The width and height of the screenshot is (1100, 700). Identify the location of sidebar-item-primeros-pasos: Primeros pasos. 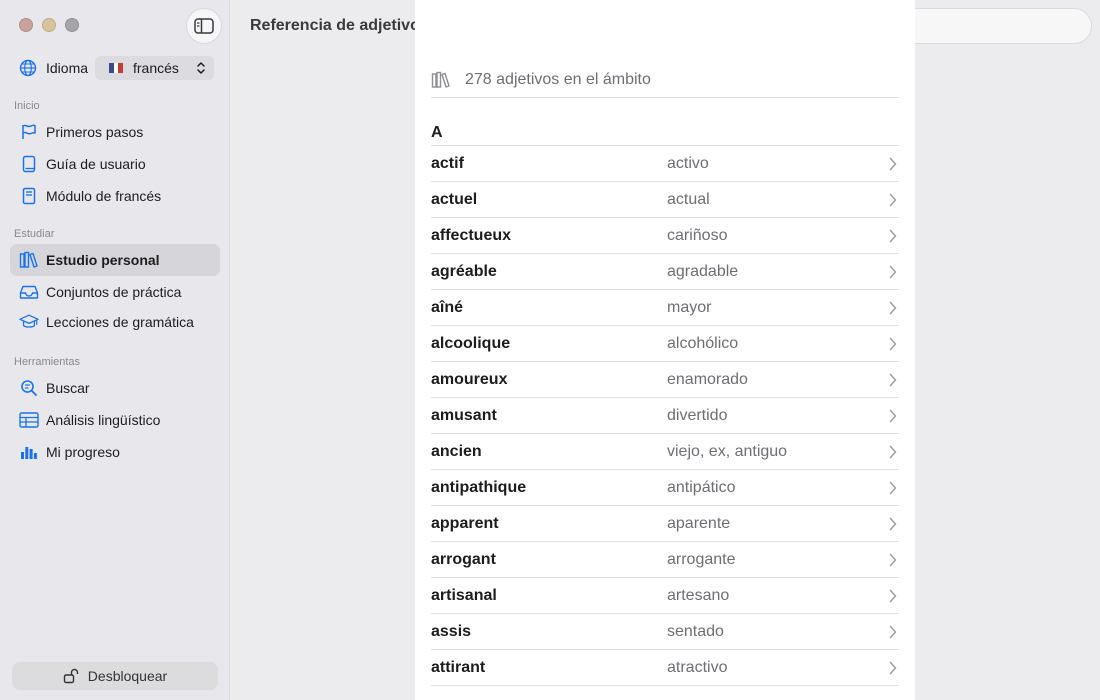
(115, 132).